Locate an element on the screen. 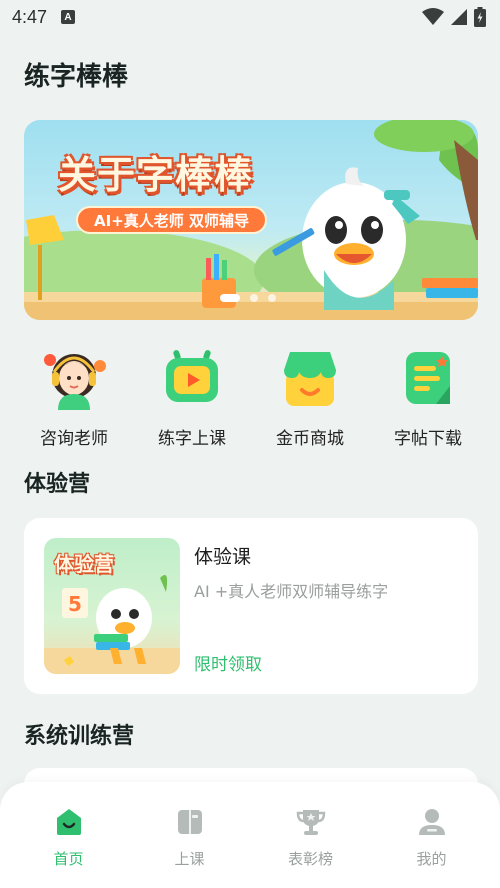  quick-entry-practice-class: 练字上课 is located at coordinates (192, 397).